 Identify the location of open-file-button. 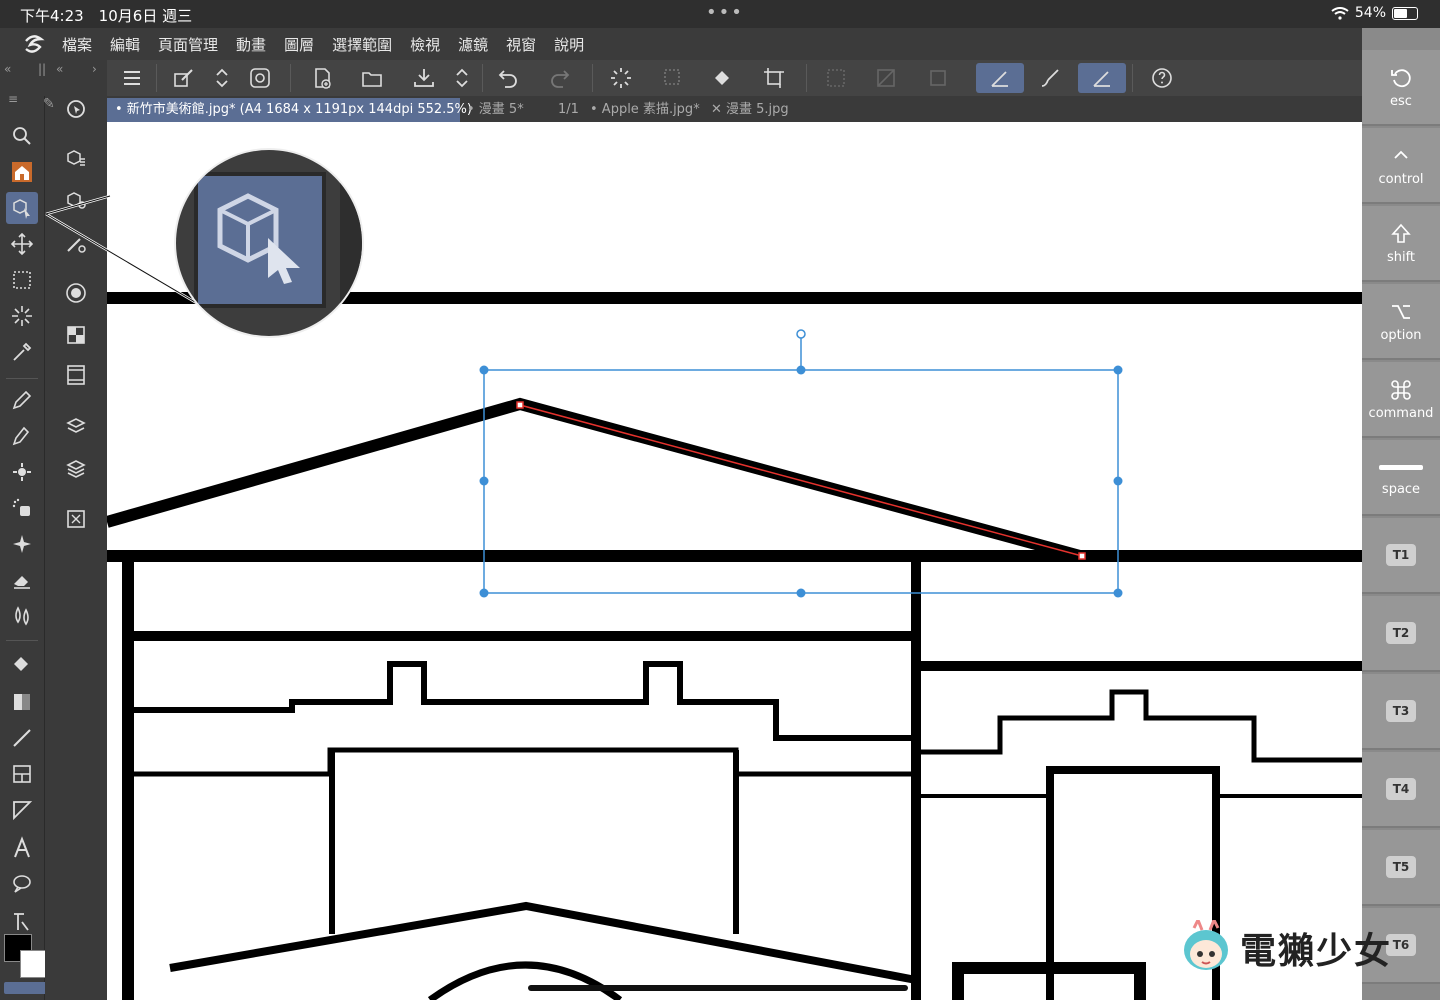
(372, 78).